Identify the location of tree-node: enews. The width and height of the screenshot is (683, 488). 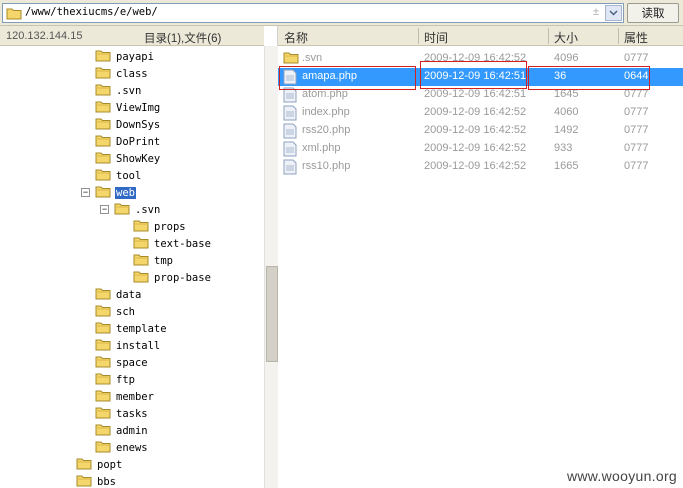
(122, 447).